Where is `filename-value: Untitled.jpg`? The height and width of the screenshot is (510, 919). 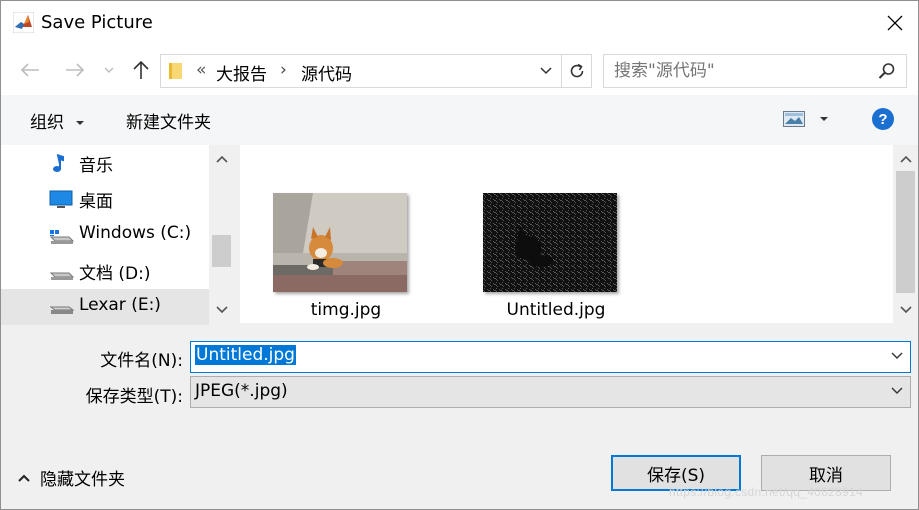
filename-value: Untitled.jpg is located at coordinates (245, 355).